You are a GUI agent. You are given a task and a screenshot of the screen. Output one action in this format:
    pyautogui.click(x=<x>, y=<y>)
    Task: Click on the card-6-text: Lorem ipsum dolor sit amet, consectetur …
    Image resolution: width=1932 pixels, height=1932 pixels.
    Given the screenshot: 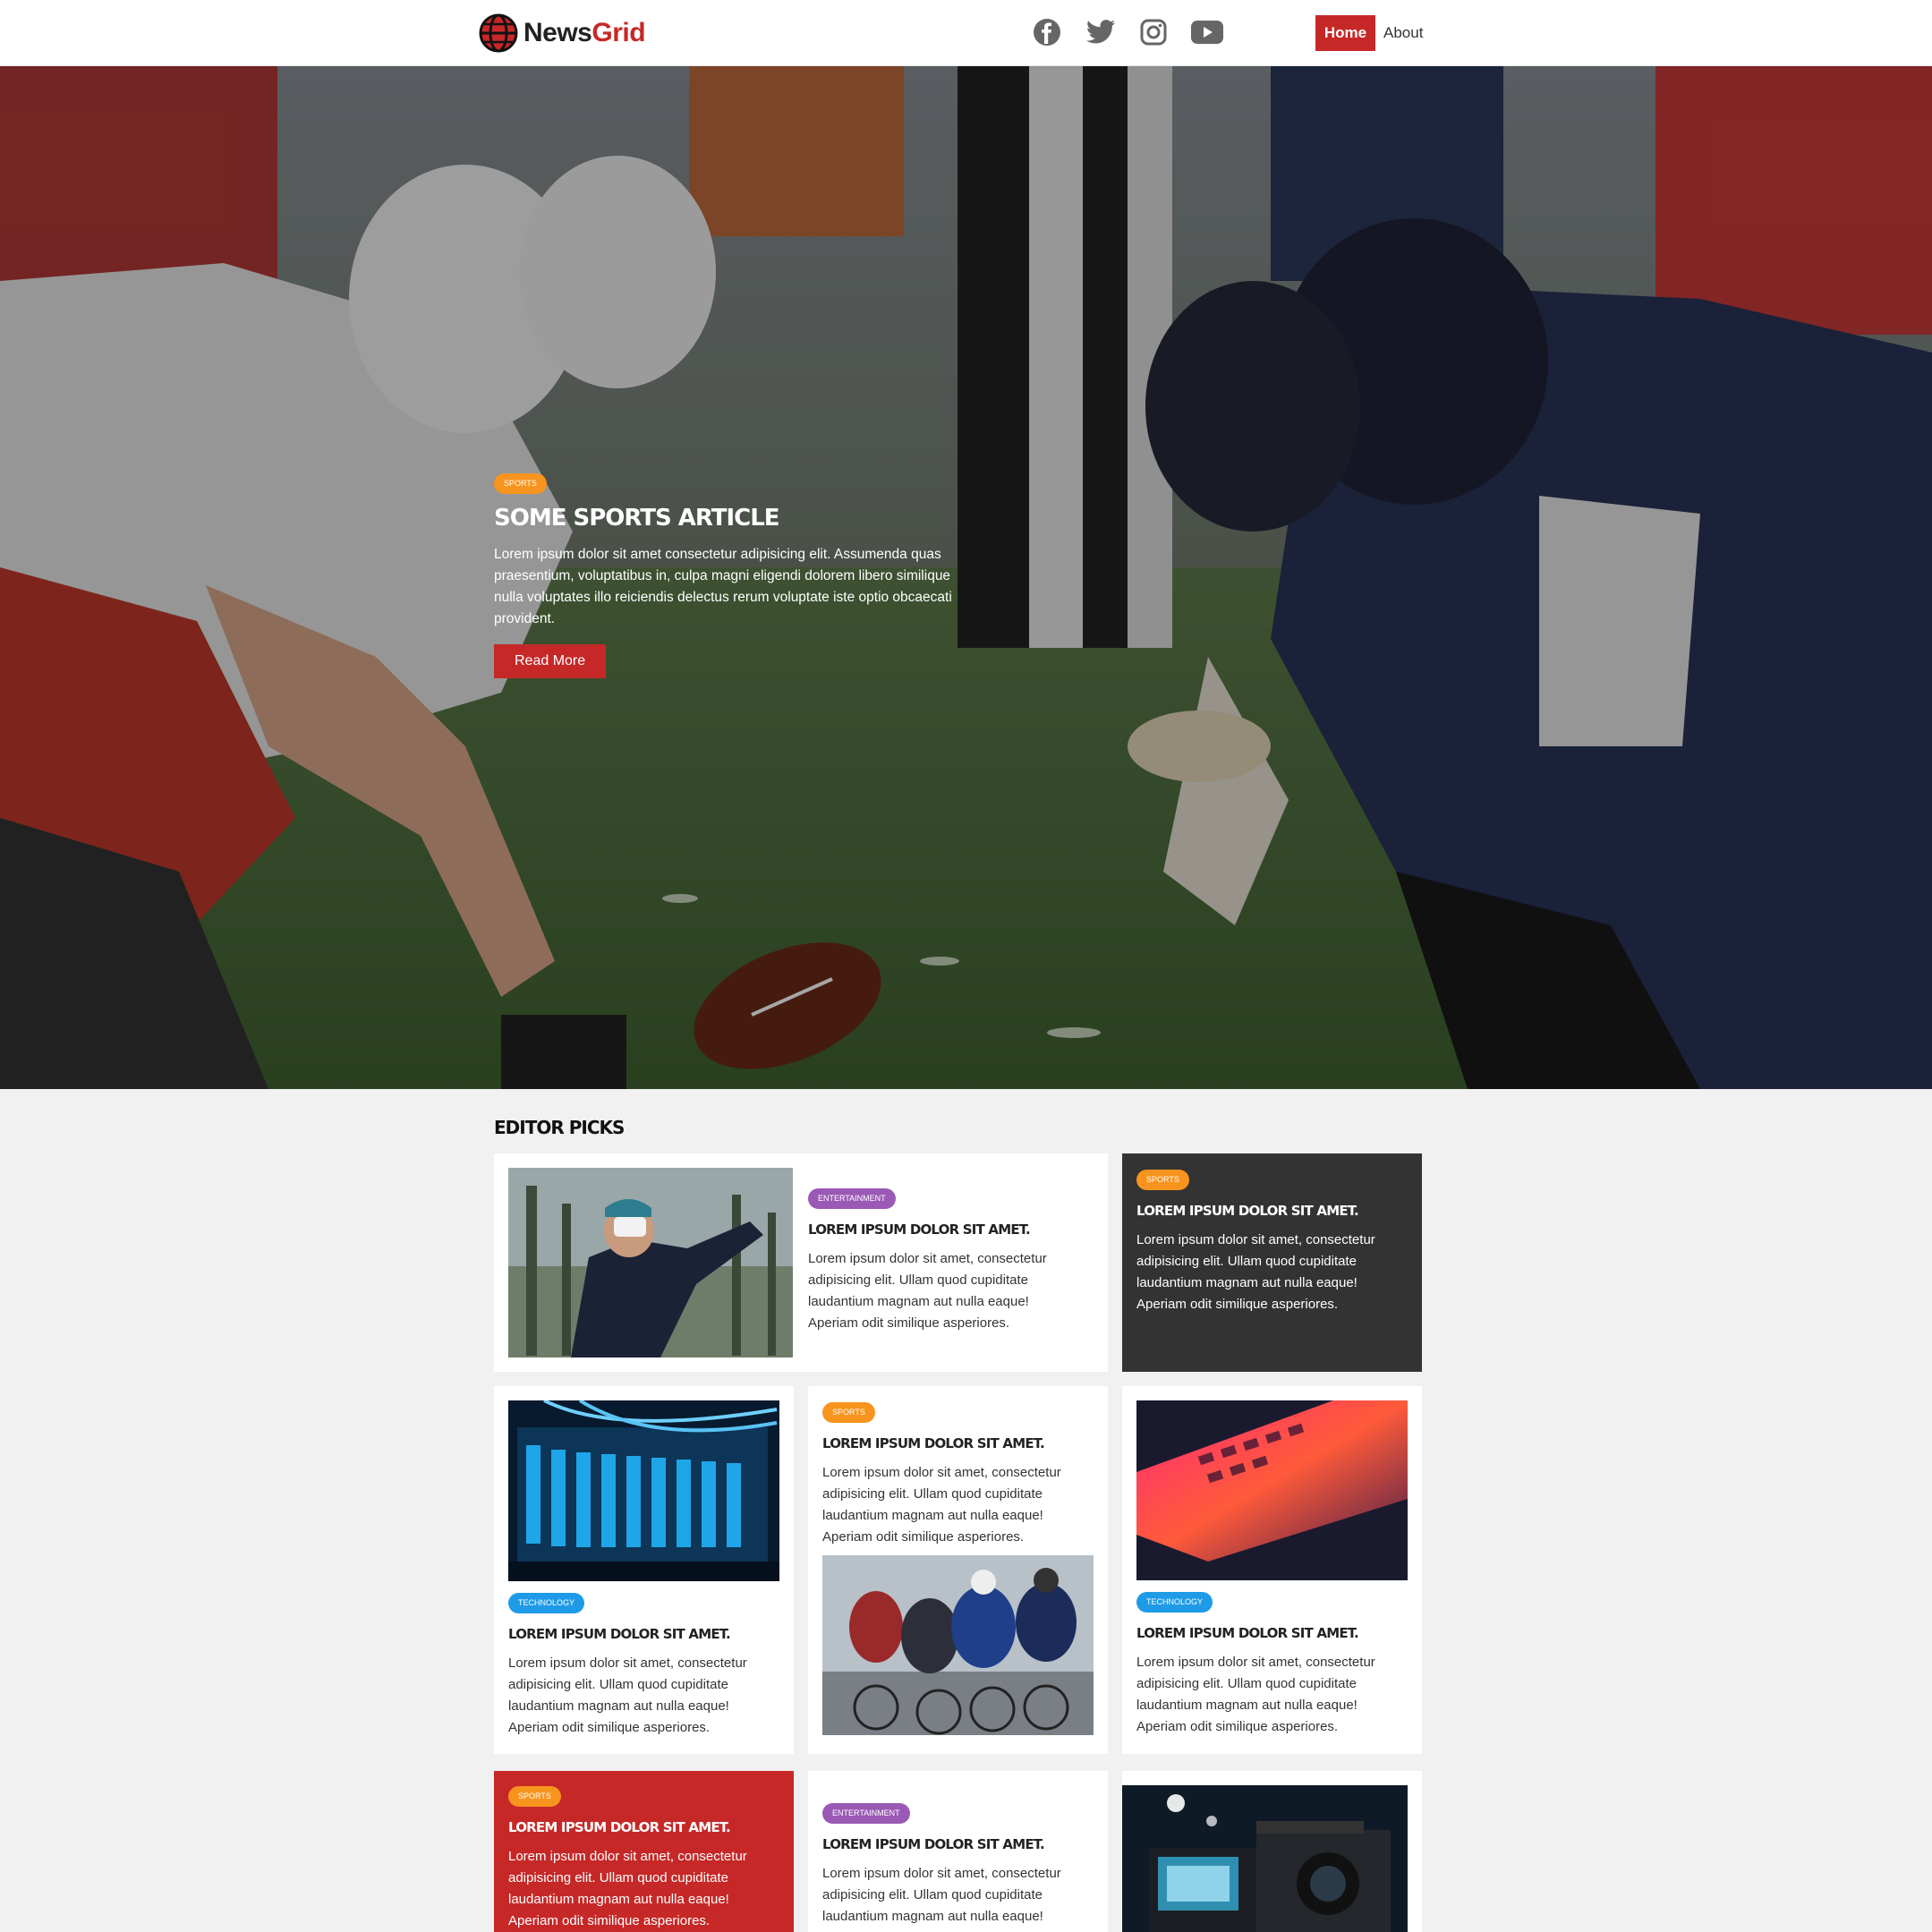 What is the action you would take?
    pyautogui.click(x=627, y=1889)
    